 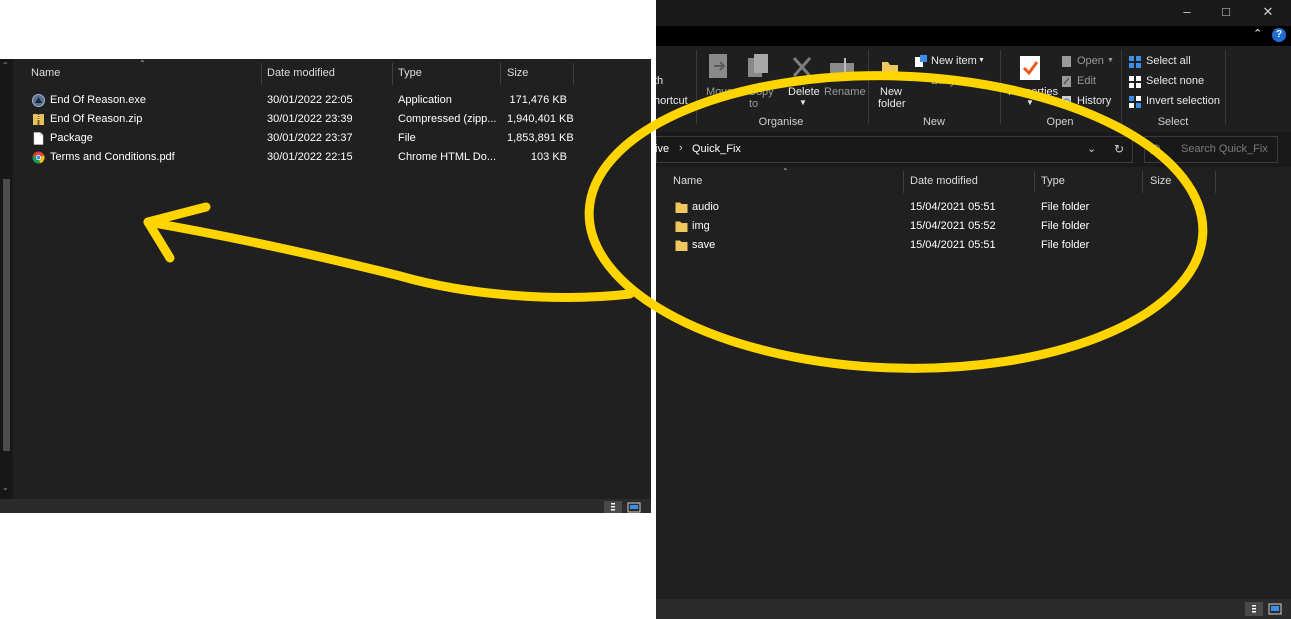 What do you see at coordinates (704, 245) in the screenshot?
I see `folder-name: save` at bounding box center [704, 245].